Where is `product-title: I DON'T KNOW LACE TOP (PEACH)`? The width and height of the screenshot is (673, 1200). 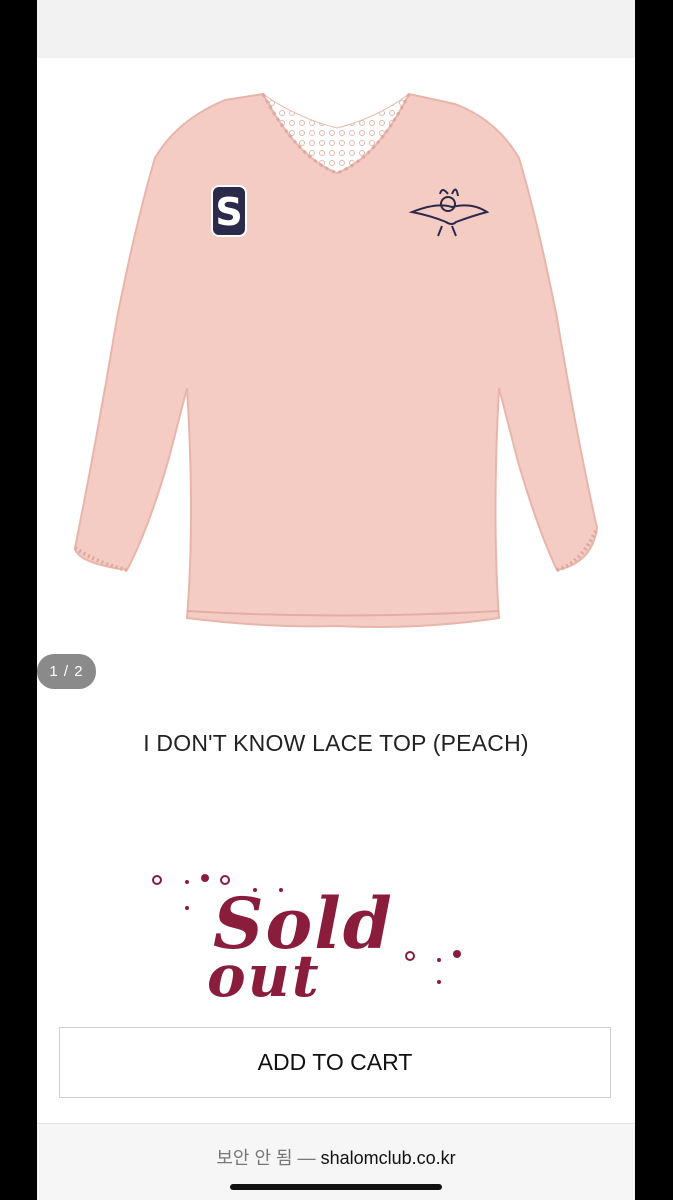
product-title: I DON'T KNOW LACE TOP (PEACH) is located at coordinates (336, 743).